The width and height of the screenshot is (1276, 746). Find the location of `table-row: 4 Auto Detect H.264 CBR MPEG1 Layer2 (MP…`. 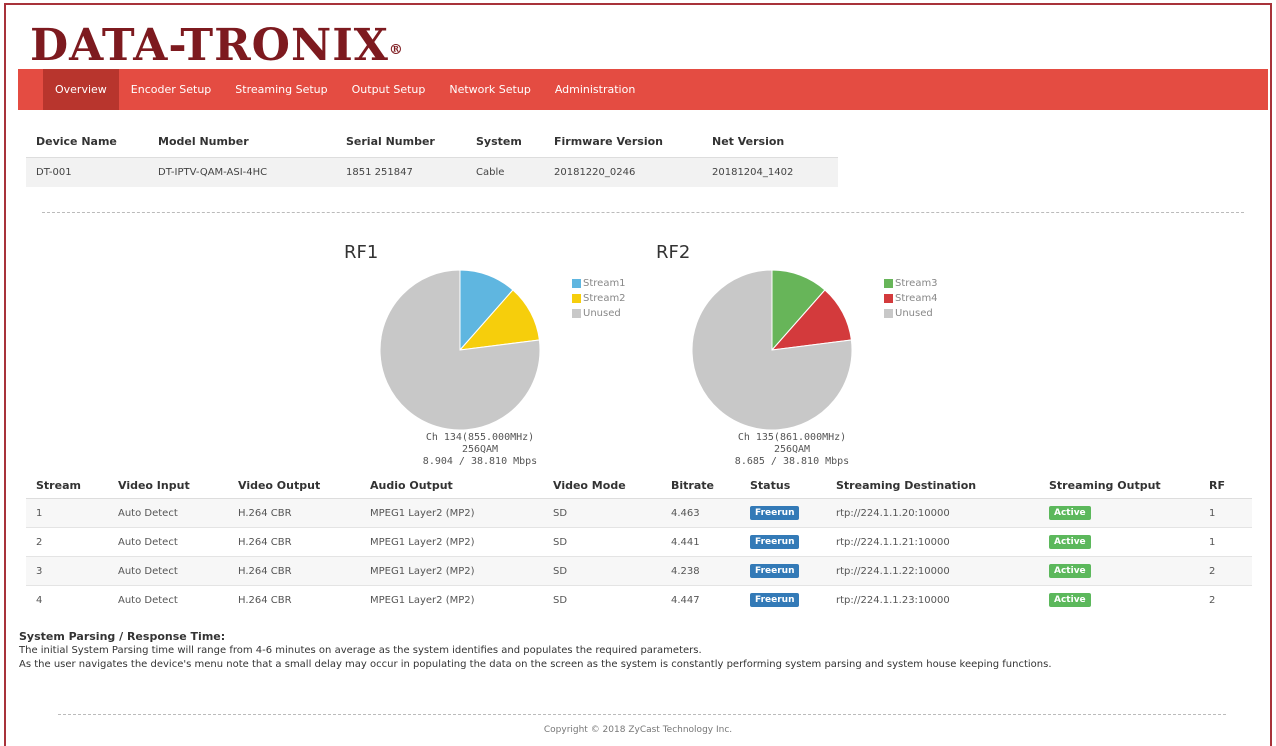

table-row: 4 Auto Detect H.264 CBR MPEG1 Layer2 (MP… is located at coordinates (639, 600).